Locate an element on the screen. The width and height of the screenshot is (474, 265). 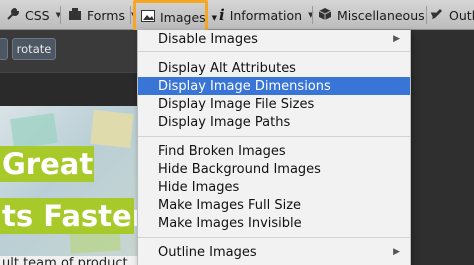
menu-item-label: Make Images Full Size is located at coordinates (230, 205).